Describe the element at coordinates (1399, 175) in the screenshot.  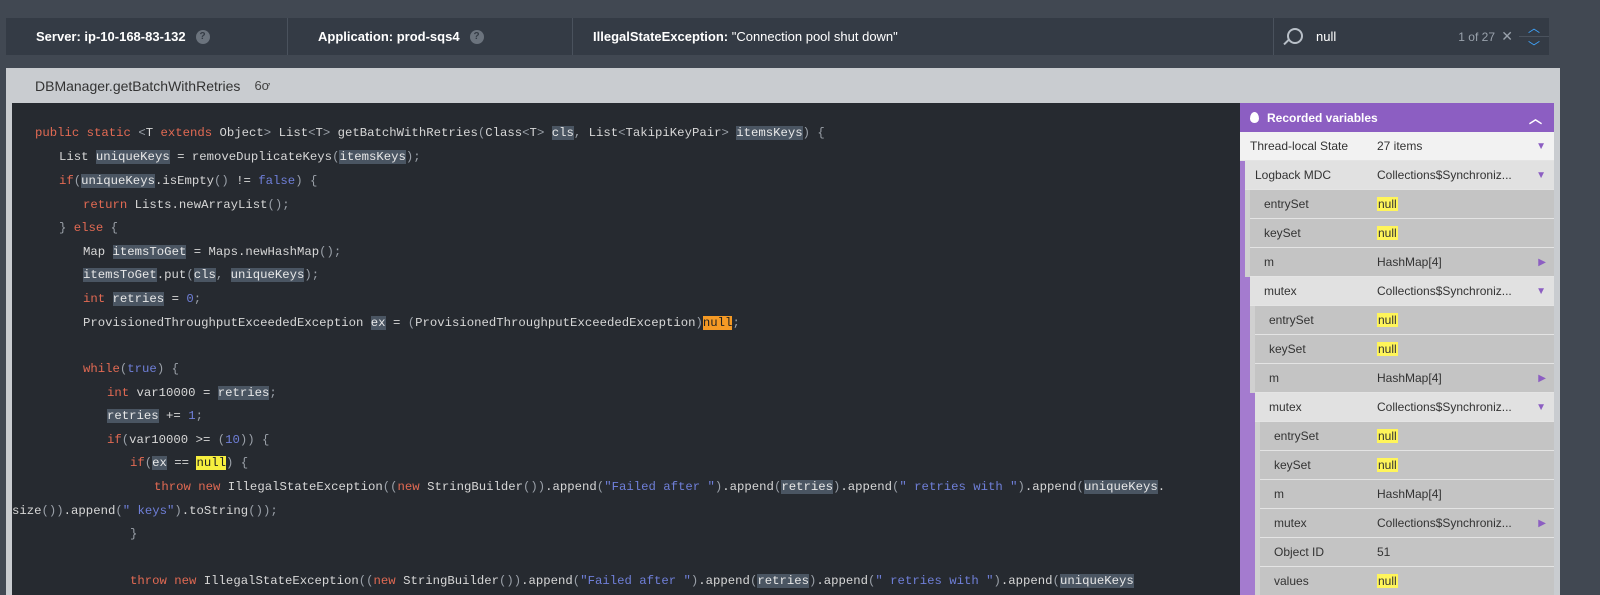
I see `variable-row: Logback MDC Collections$Synchroniz... ▼` at that location.